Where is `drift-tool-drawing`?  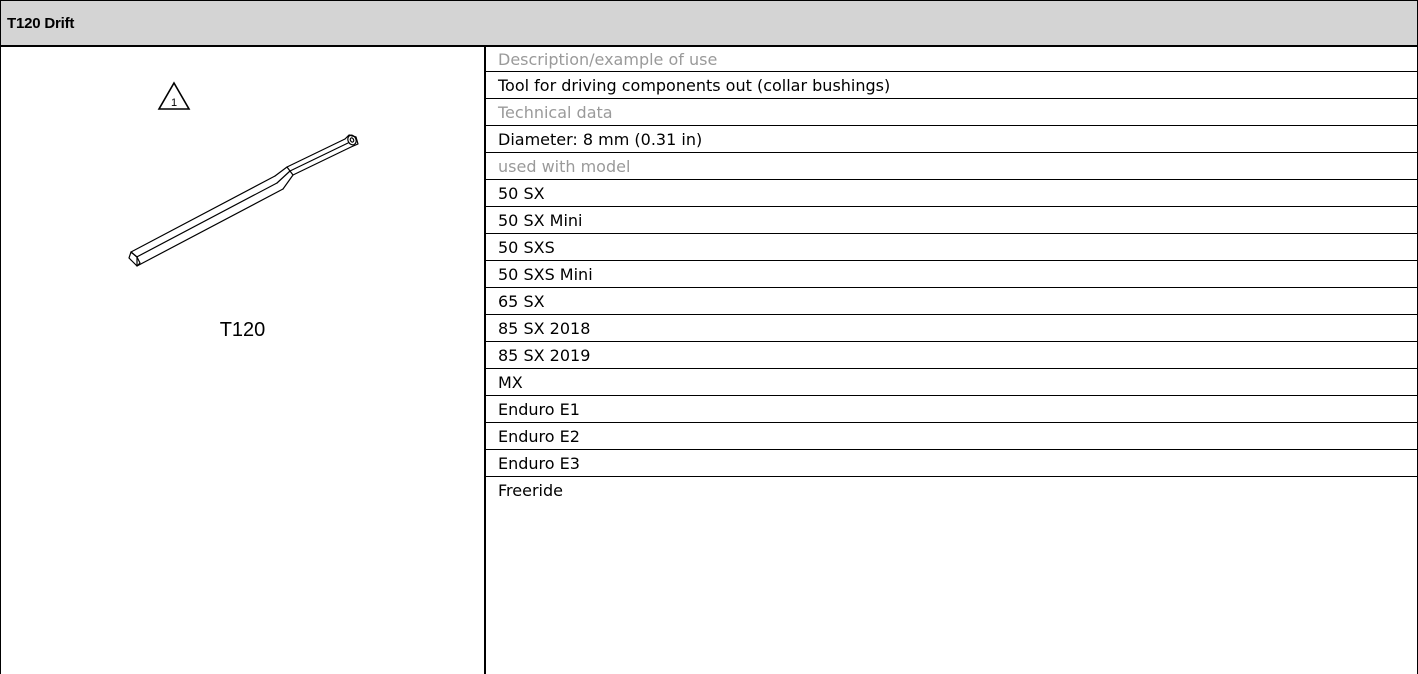
drift-tool-drawing is located at coordinates (243, 200).